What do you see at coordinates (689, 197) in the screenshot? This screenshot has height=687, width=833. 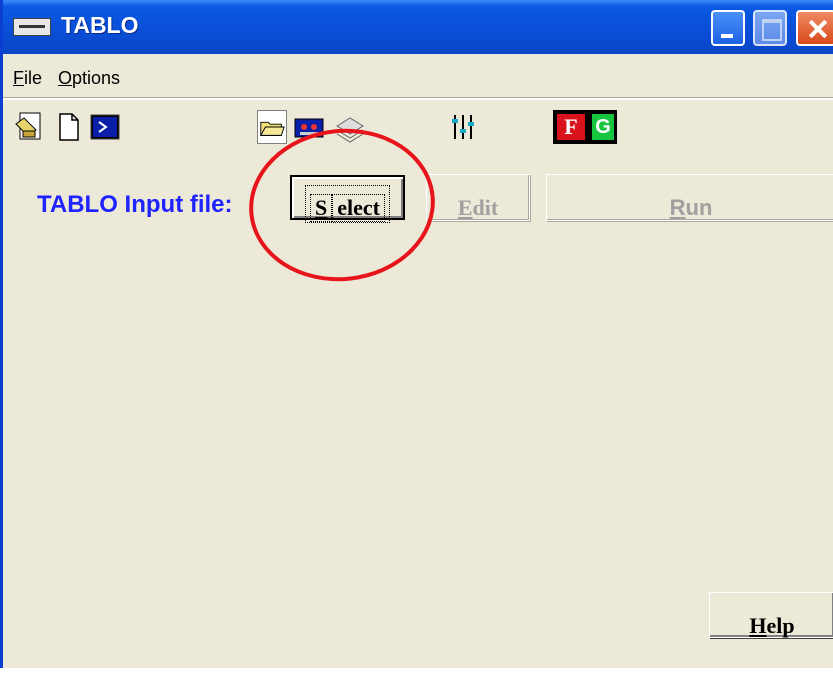 I see `run-button: Run` at bounding box center [689, 197].